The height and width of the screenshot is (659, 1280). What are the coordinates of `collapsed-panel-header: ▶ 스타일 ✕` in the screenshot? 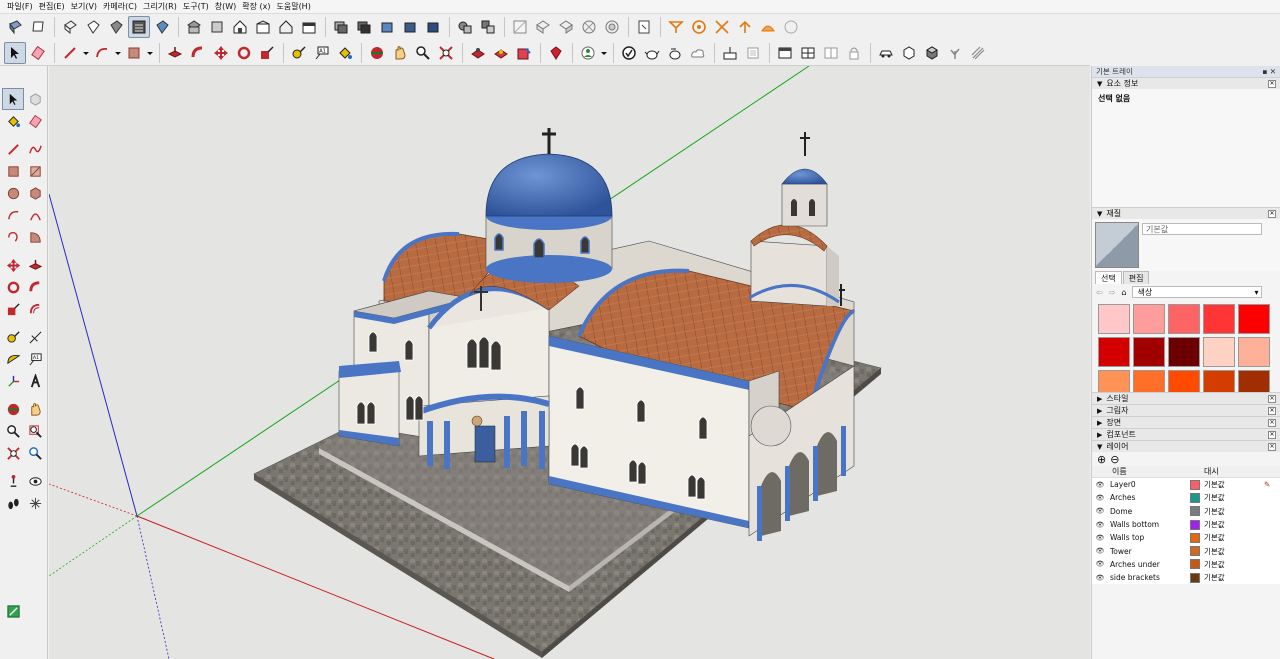 It's located at (1186, 398).